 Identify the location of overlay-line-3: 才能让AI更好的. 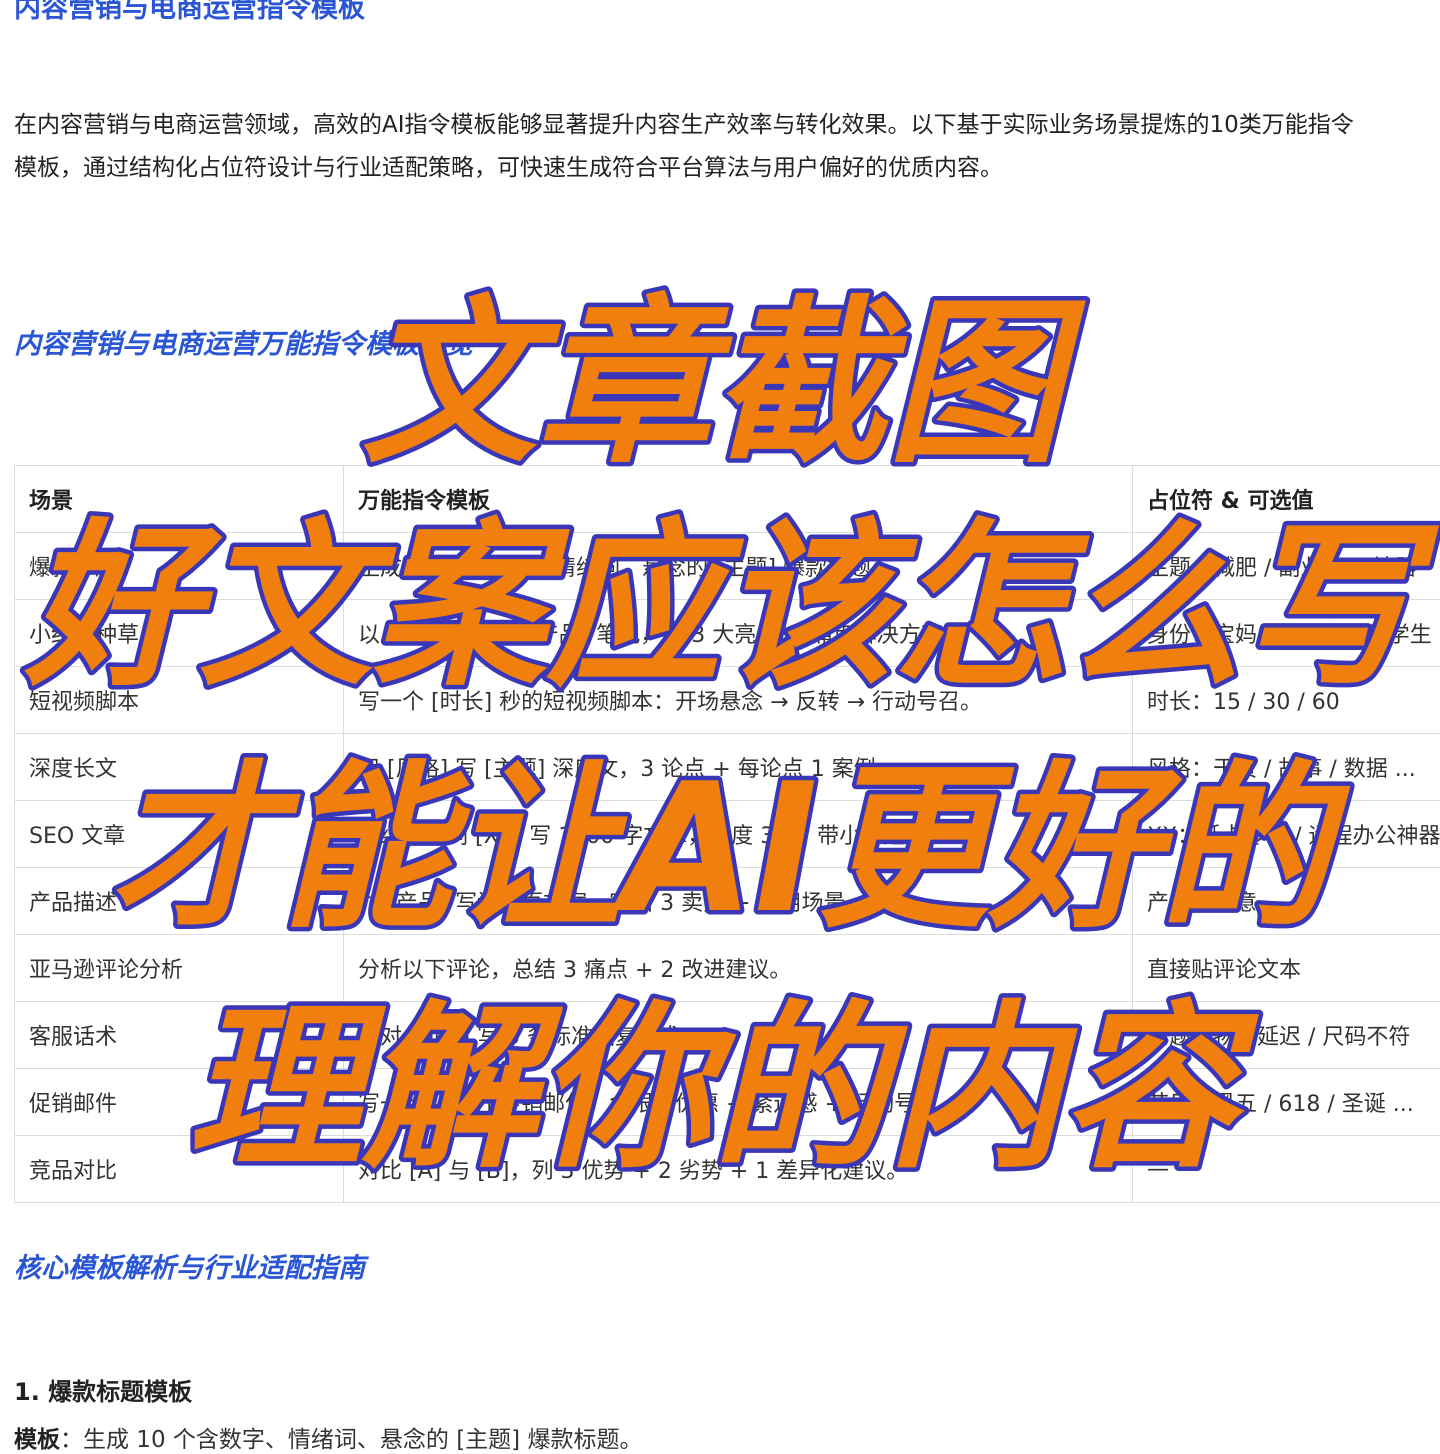
(730, 848).